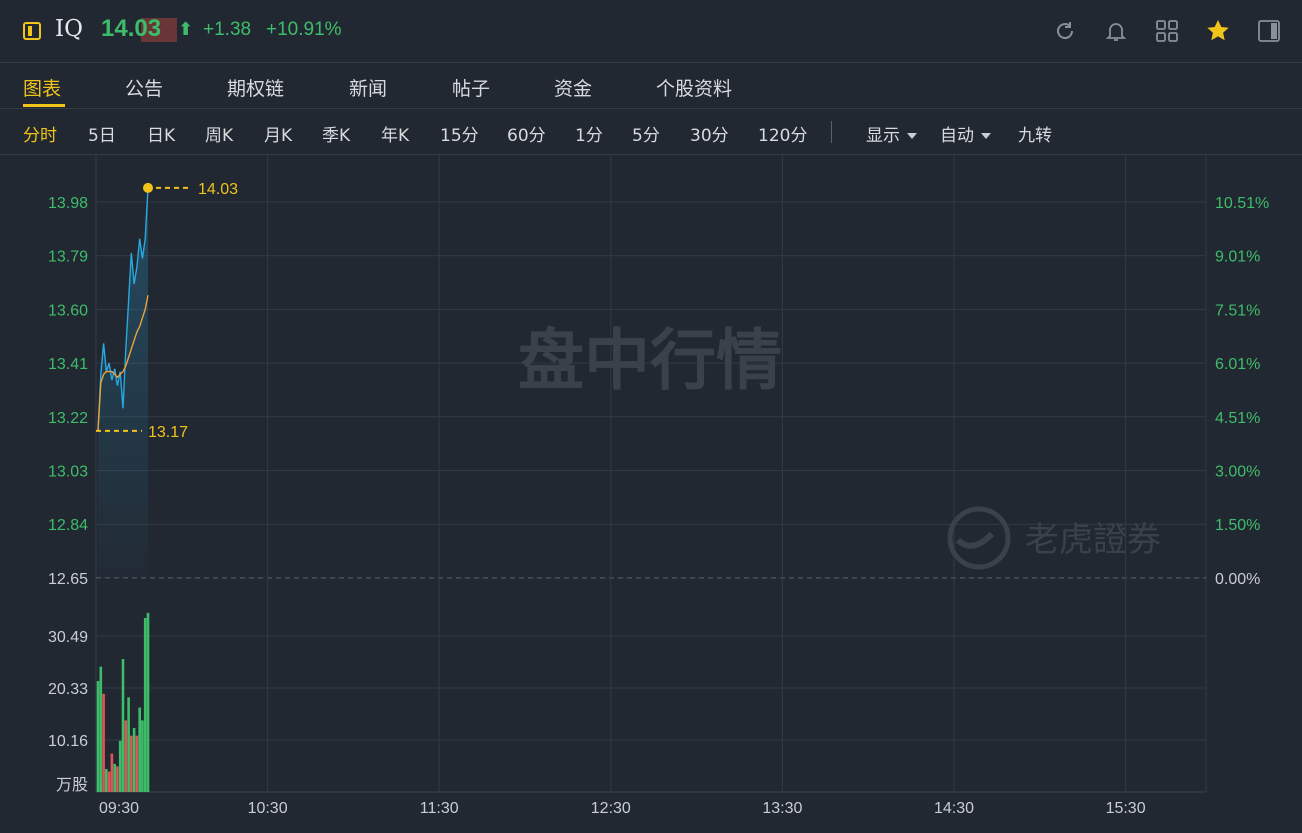  Describe the element at coordinates (68, 472) in the screenshot. I see `price-tick-label: 13.03` at that location.